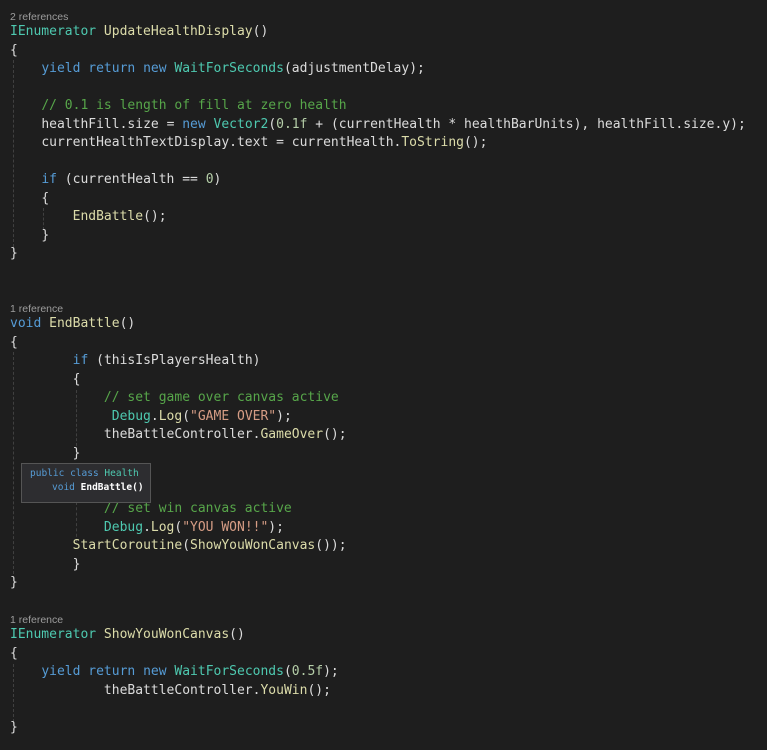 The width and height of the screenshot is (767, 750). What do you see at coordinates (76, 453) in the screenshot?
I see `code-line-21: }` at bounding box center [76, 453].